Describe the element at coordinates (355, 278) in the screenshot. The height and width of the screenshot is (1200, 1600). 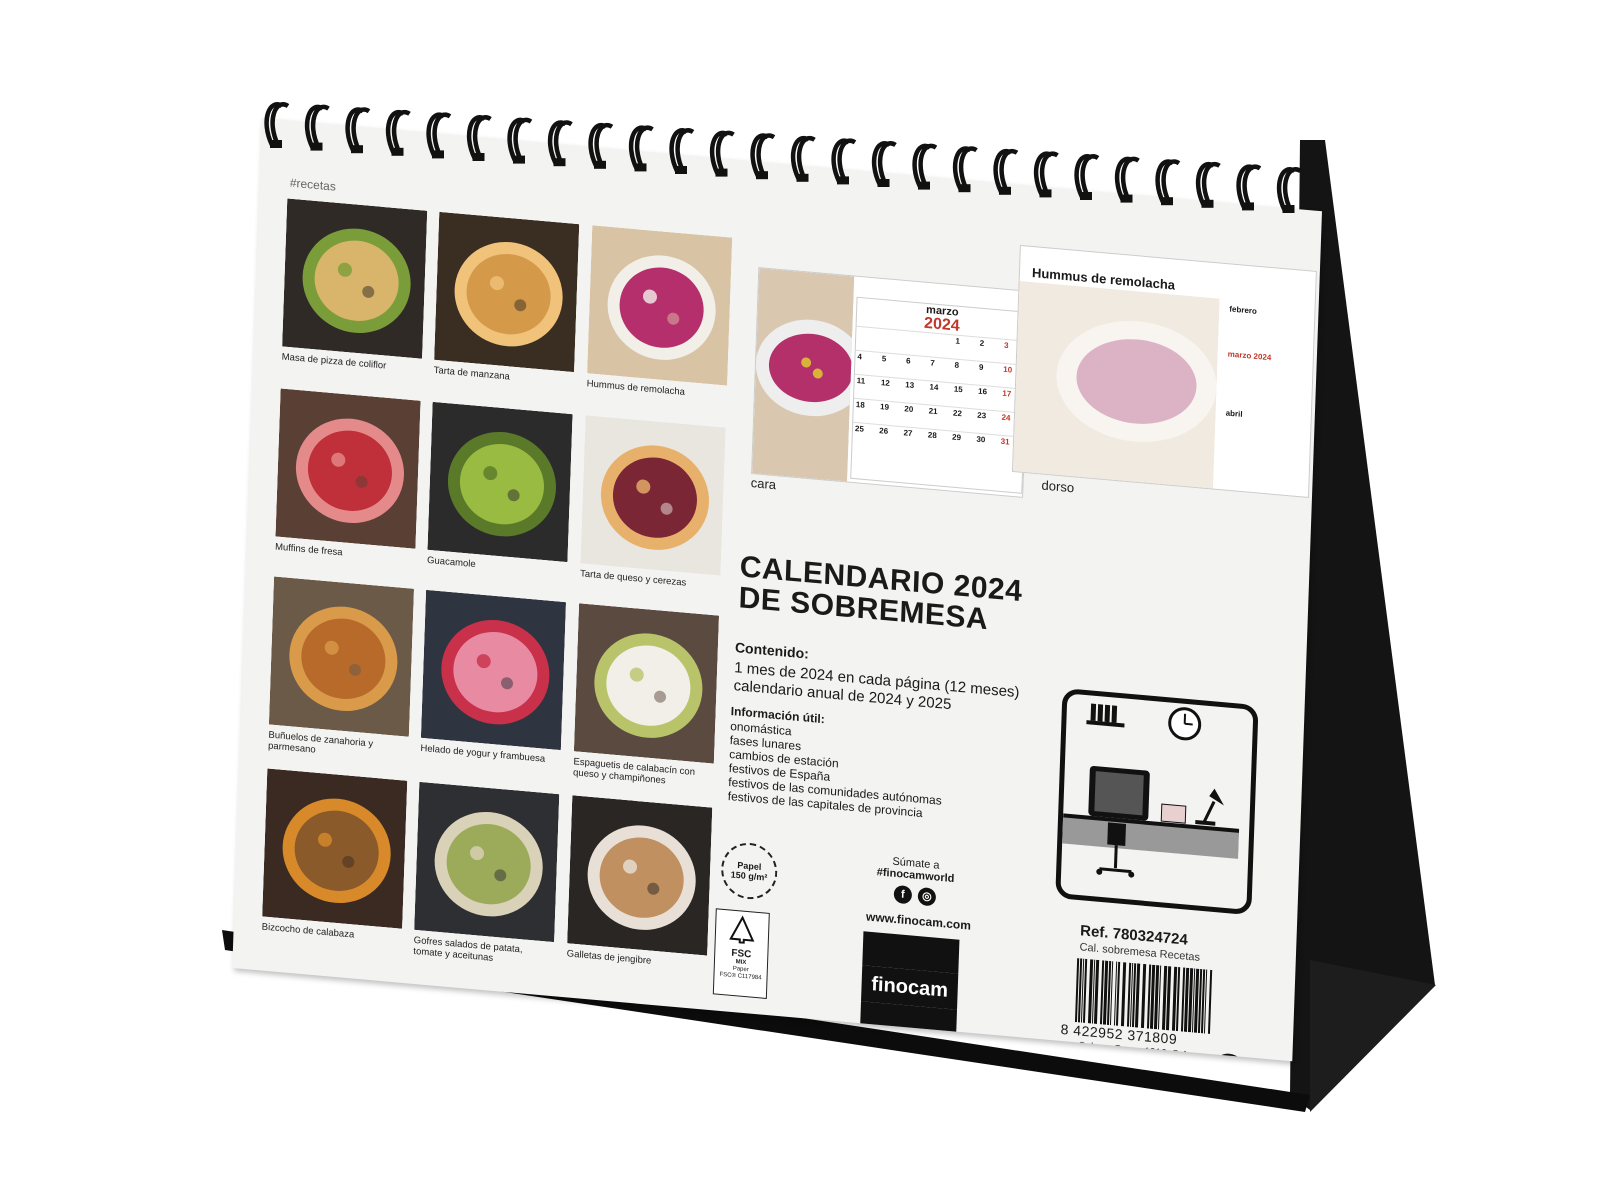
I see `pizza-photo` at that location.